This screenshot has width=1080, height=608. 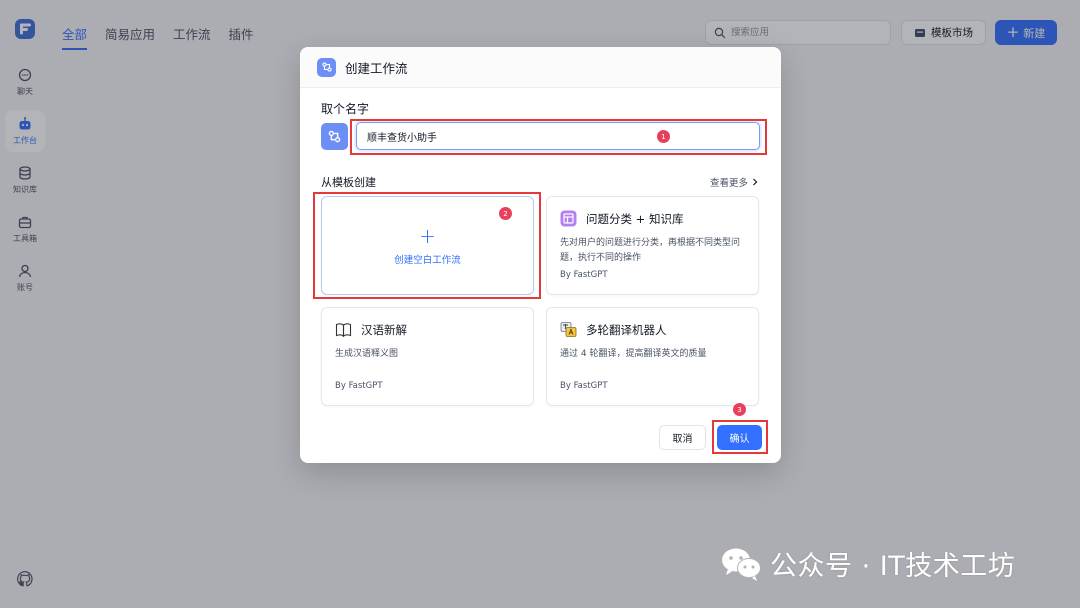 What do you see at coordinates (376, 68) in the screenshot?
I see `modal-title: 创建工作流` at bounding box center [376, 68].